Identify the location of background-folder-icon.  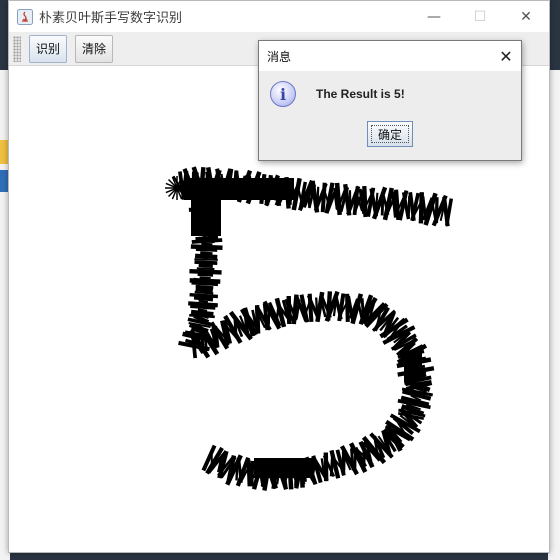
(4, 152).